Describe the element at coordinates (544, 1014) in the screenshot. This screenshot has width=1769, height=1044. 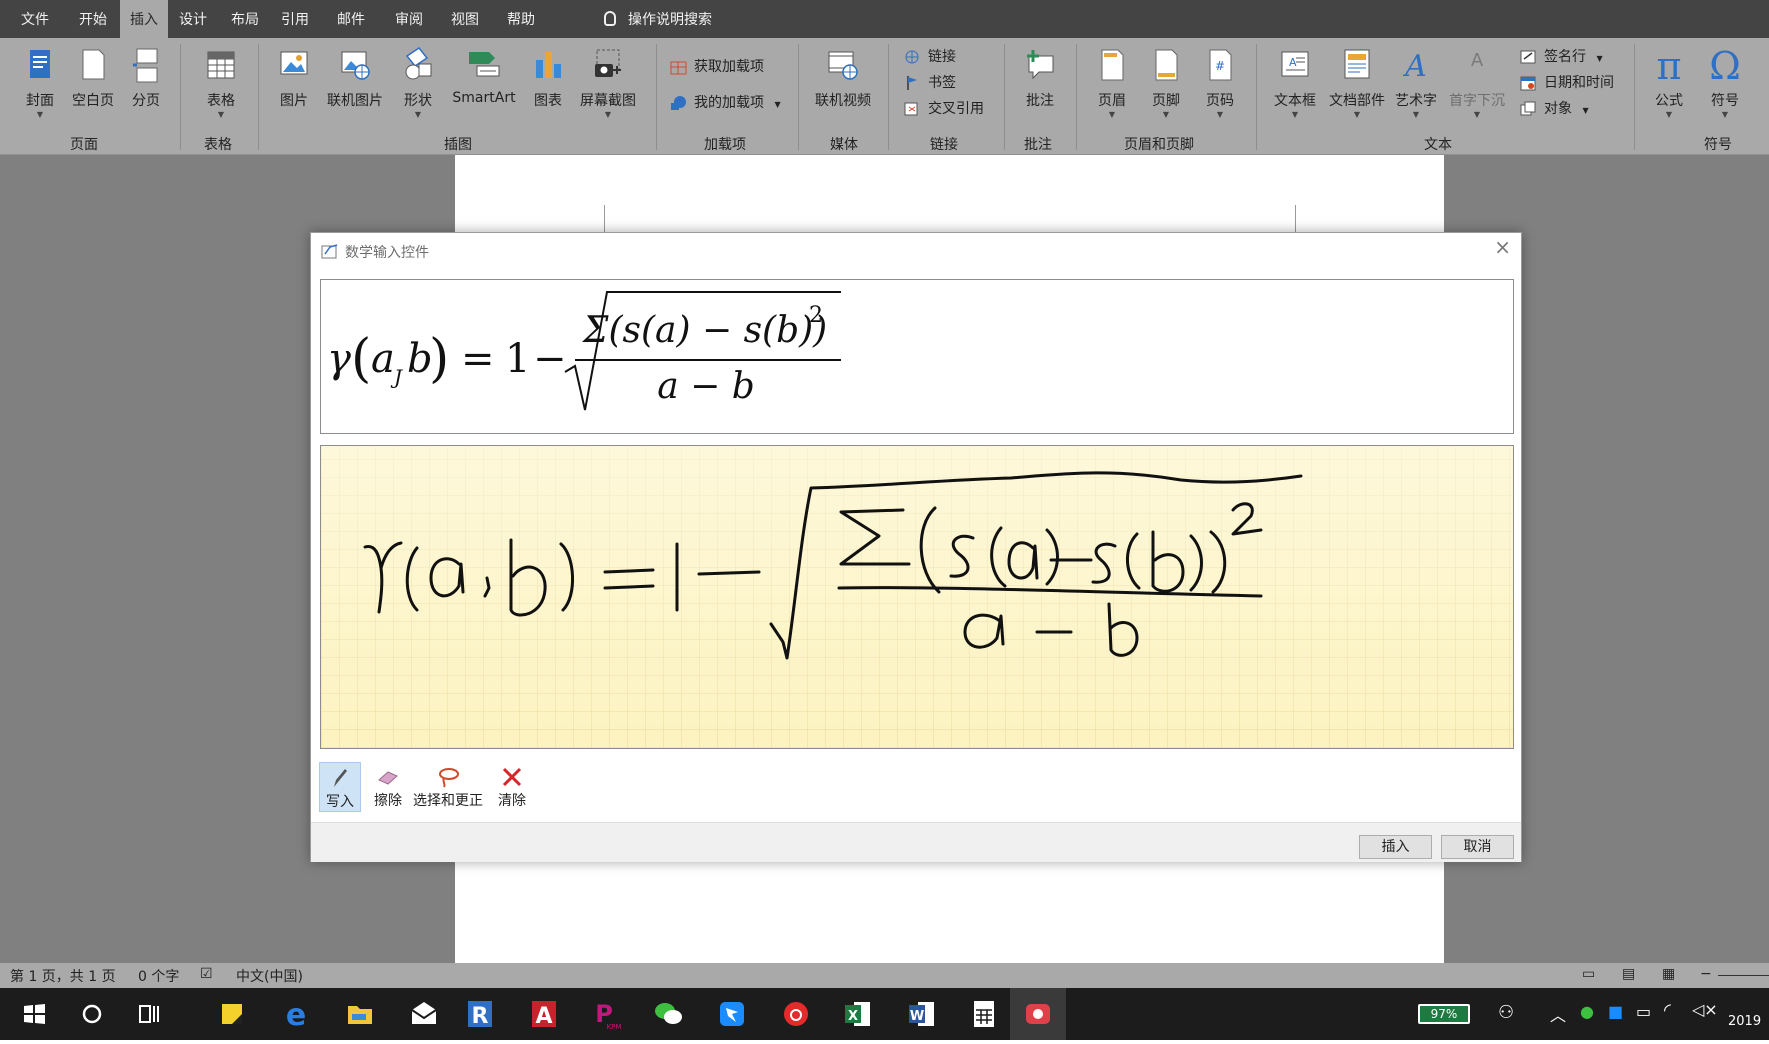
I see `autocad-icon: A` at that location.